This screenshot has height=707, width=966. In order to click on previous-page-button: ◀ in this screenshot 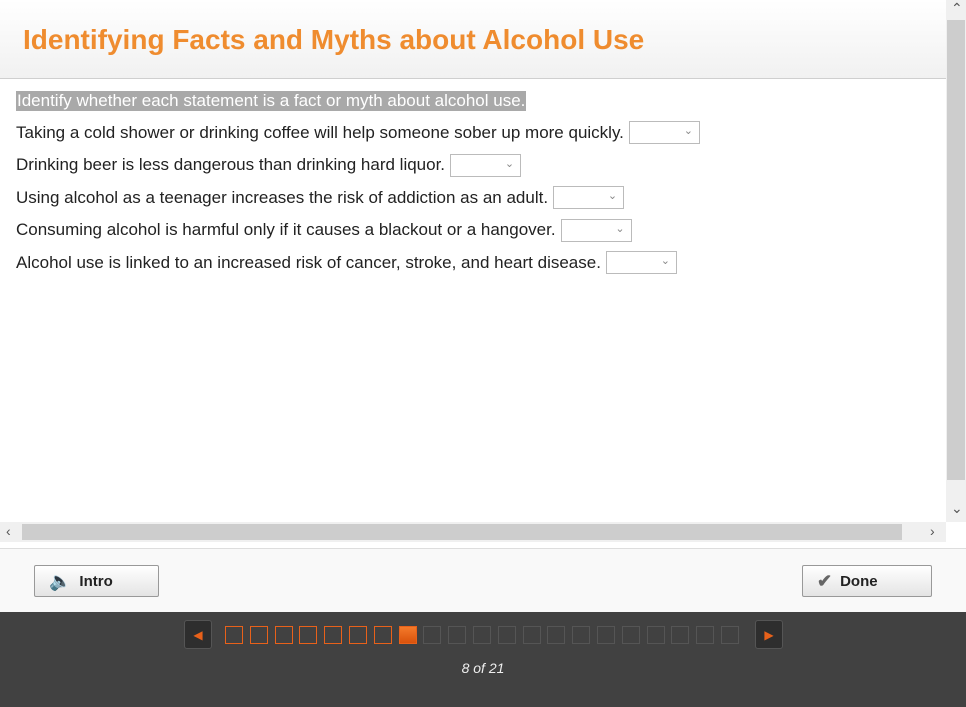, I will do `click(198, 634)`.